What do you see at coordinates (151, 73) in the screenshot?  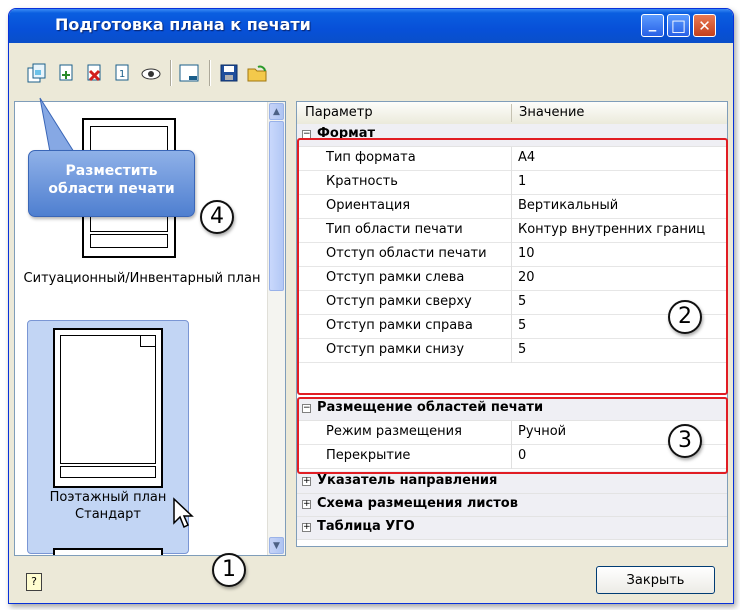 I see `preview-icon` at bounding box center [151, 73].